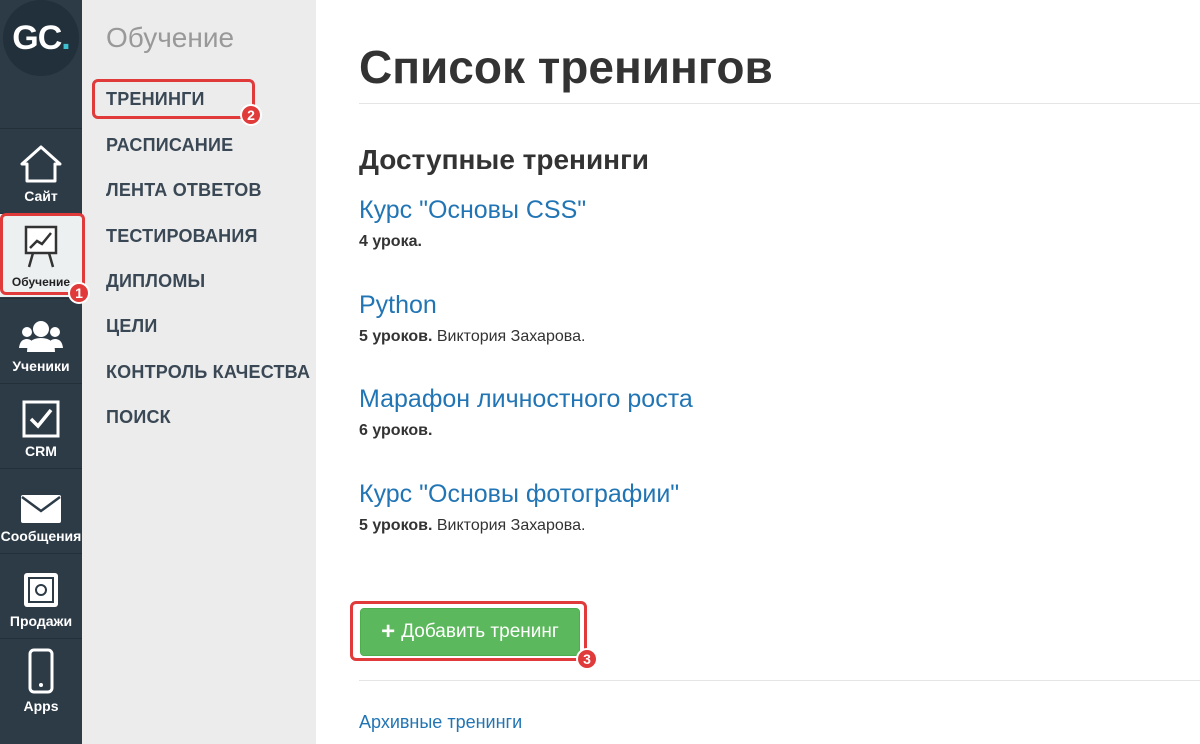 The width and height of the screenshot is (1200, 744). What do you see at coordinates (519, 494) in the screenshot?
I see `course-link: Курс "Основы фотографии"` at bounding box center [519, 494].